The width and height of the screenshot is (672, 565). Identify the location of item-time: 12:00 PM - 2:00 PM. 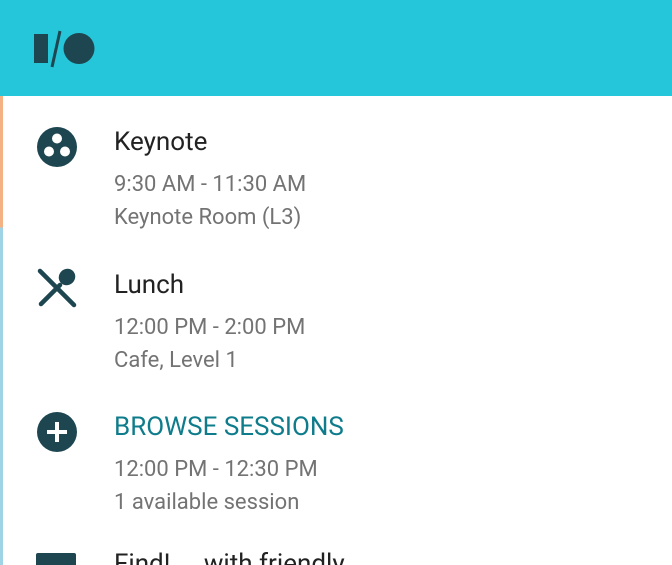
(210, 327).